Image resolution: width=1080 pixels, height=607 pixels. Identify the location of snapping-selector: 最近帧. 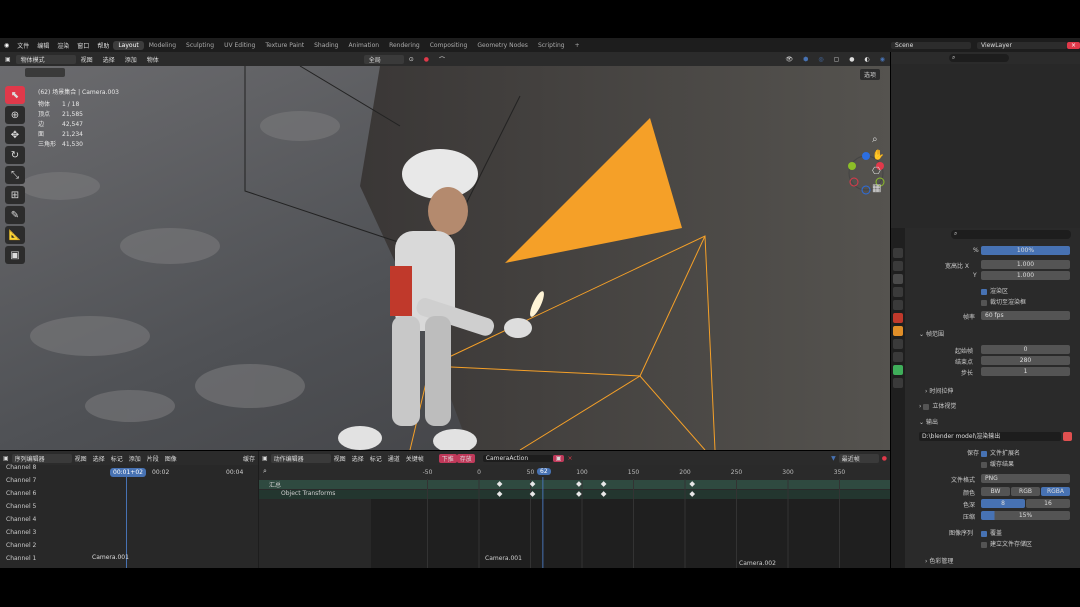
(858, 458).